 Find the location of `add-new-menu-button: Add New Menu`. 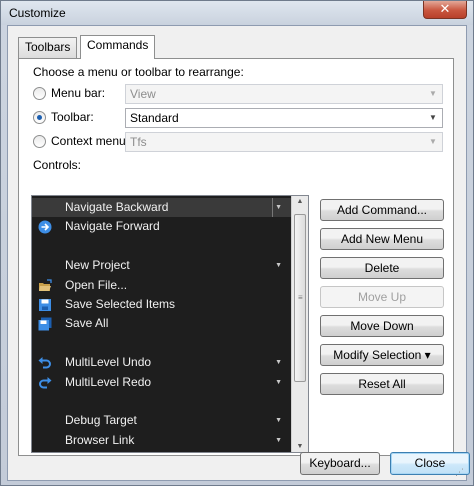

add-new-menu-button: Add New Menu is located at coordinates (382, 239).